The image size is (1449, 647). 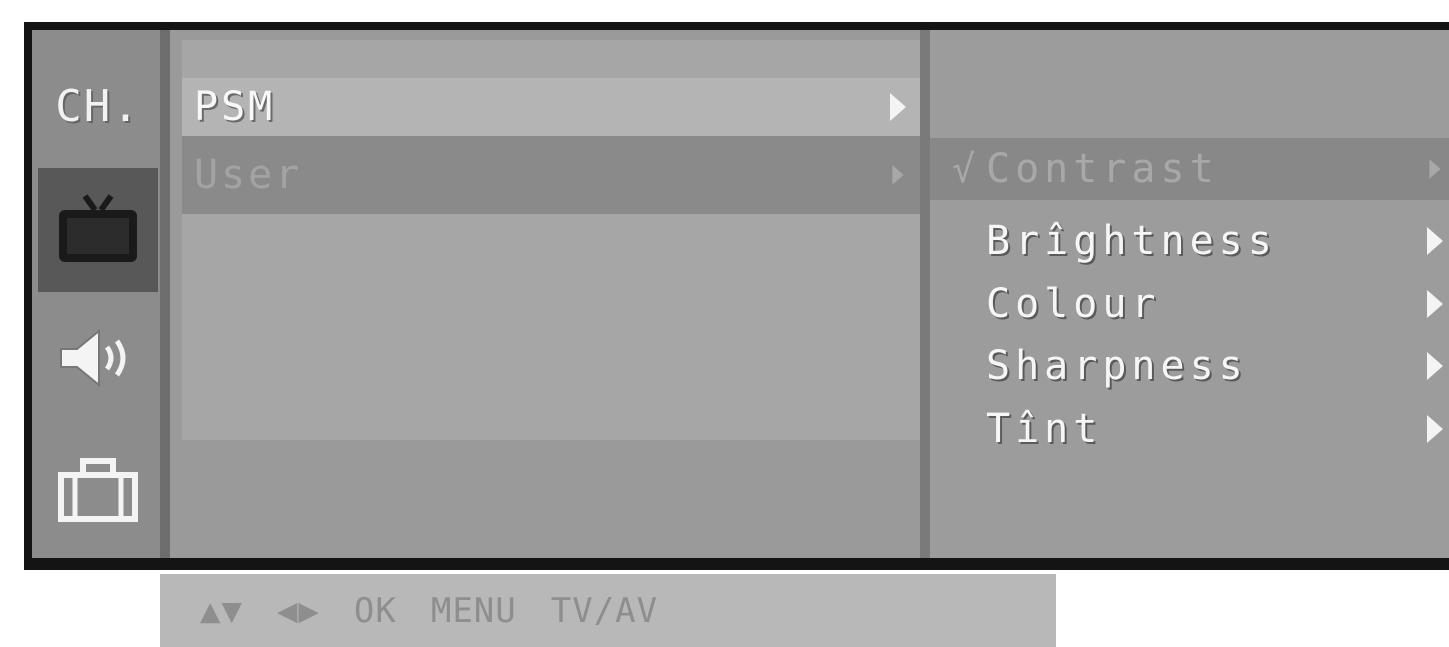 I want to click on sidebar-item-special, so click(x=98, y=490).